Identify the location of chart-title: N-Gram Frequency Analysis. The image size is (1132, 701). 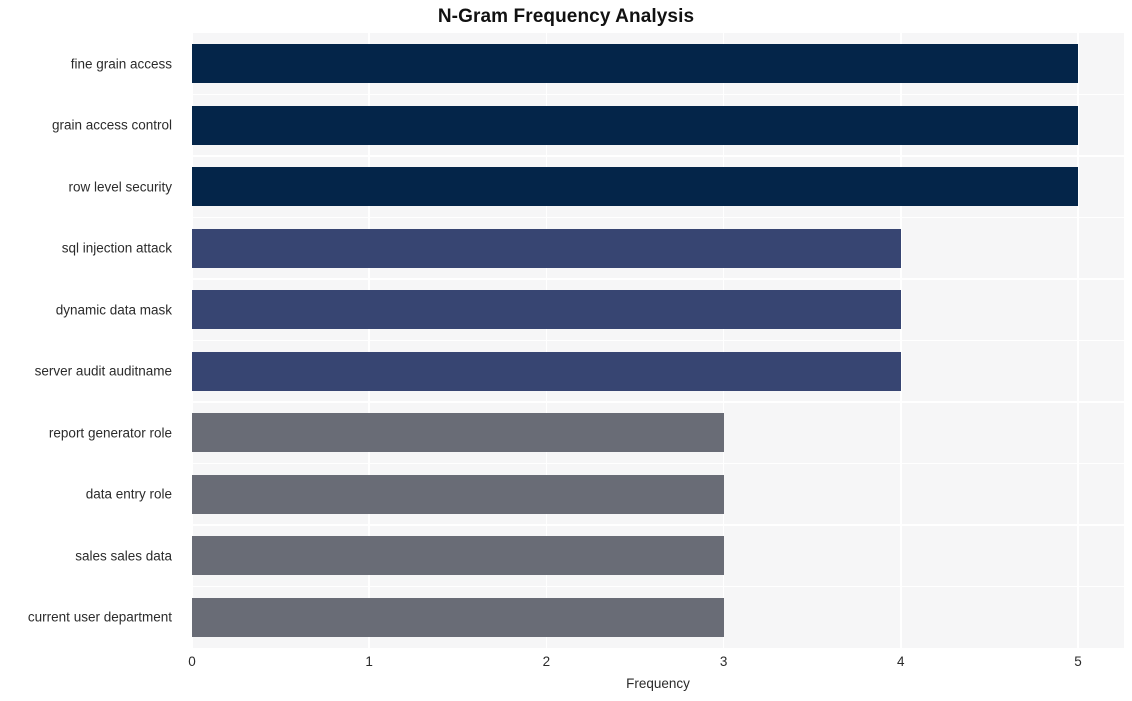
(566, 16).